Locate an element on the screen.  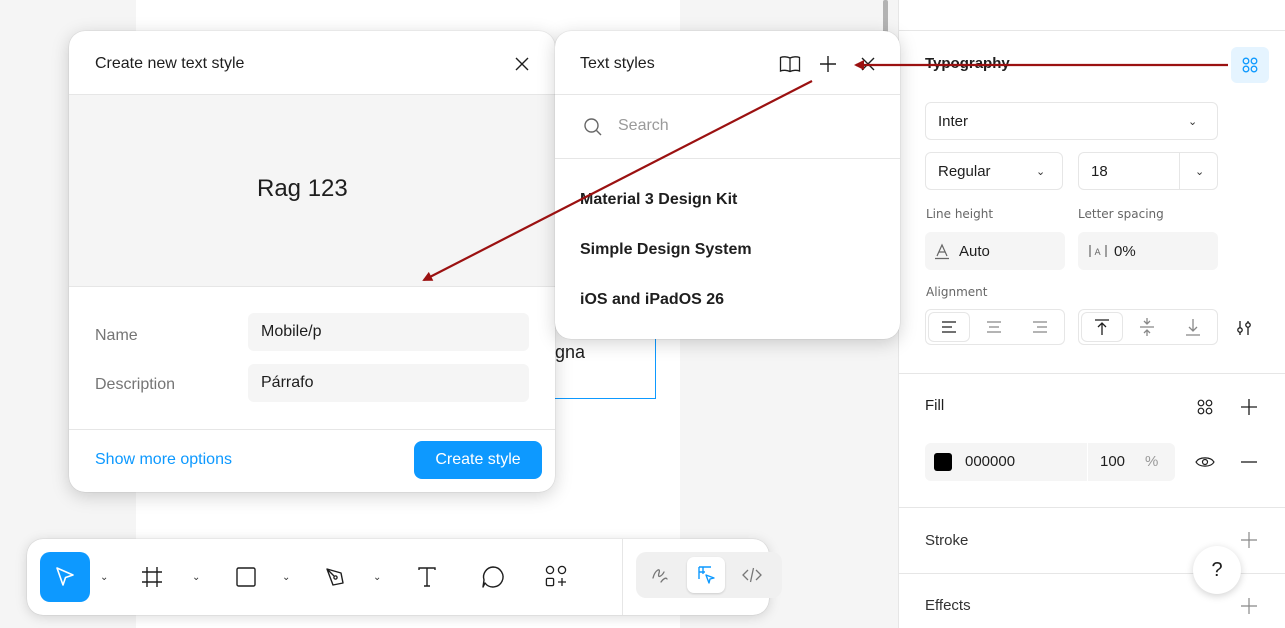
alignment-label: Alignment is located at coordinates (957, 292).